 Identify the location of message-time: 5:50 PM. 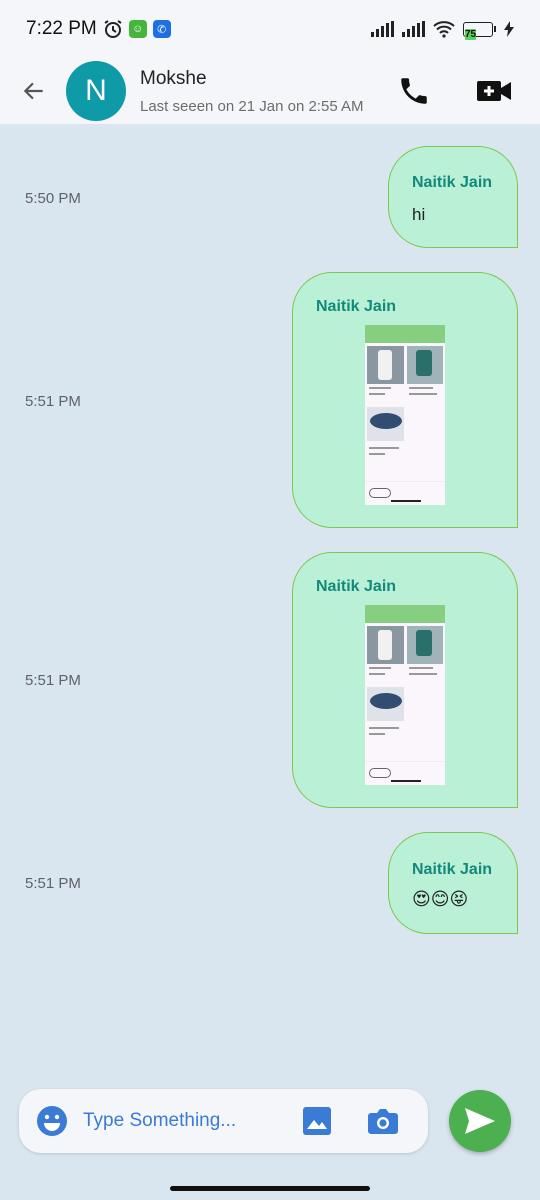
(53, 198).